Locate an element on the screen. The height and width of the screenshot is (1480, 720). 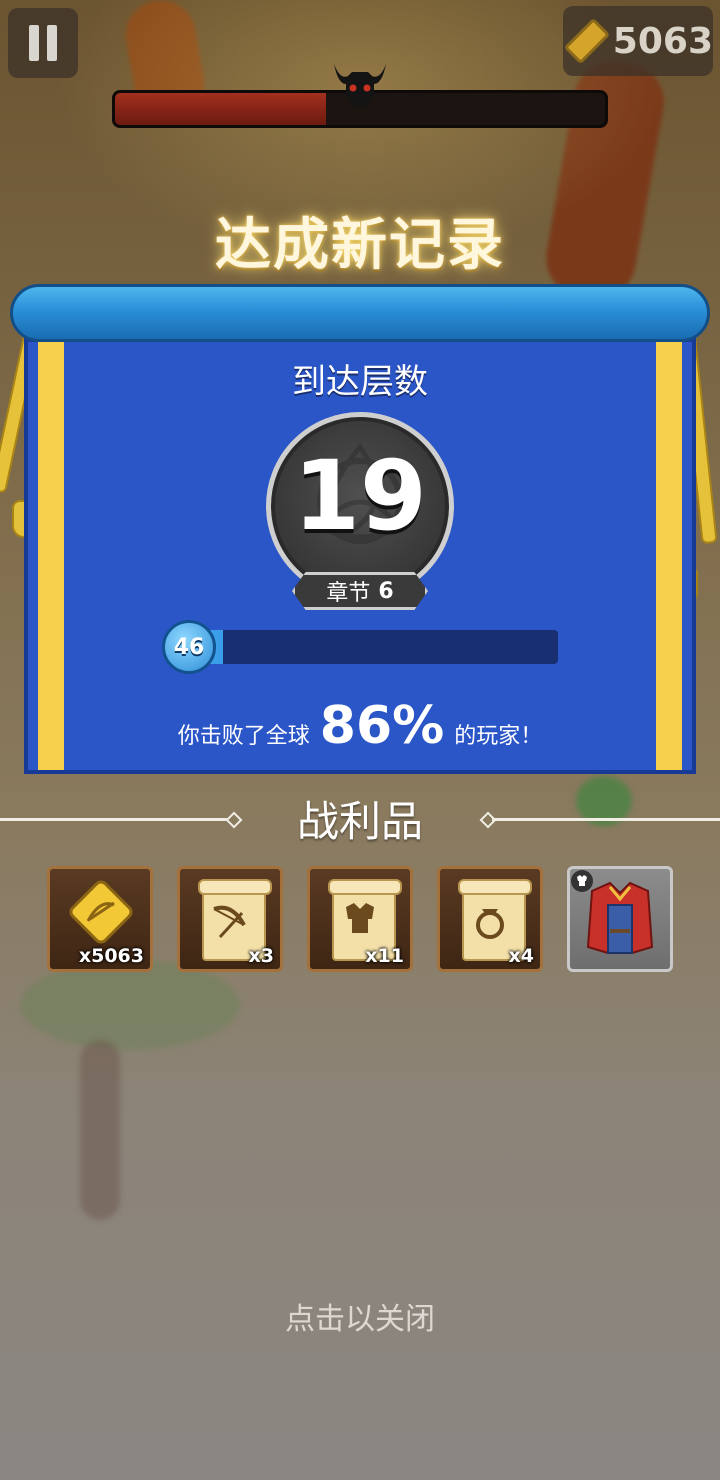
loot-item-gems: x5063 is located at coordinates (100, 919).